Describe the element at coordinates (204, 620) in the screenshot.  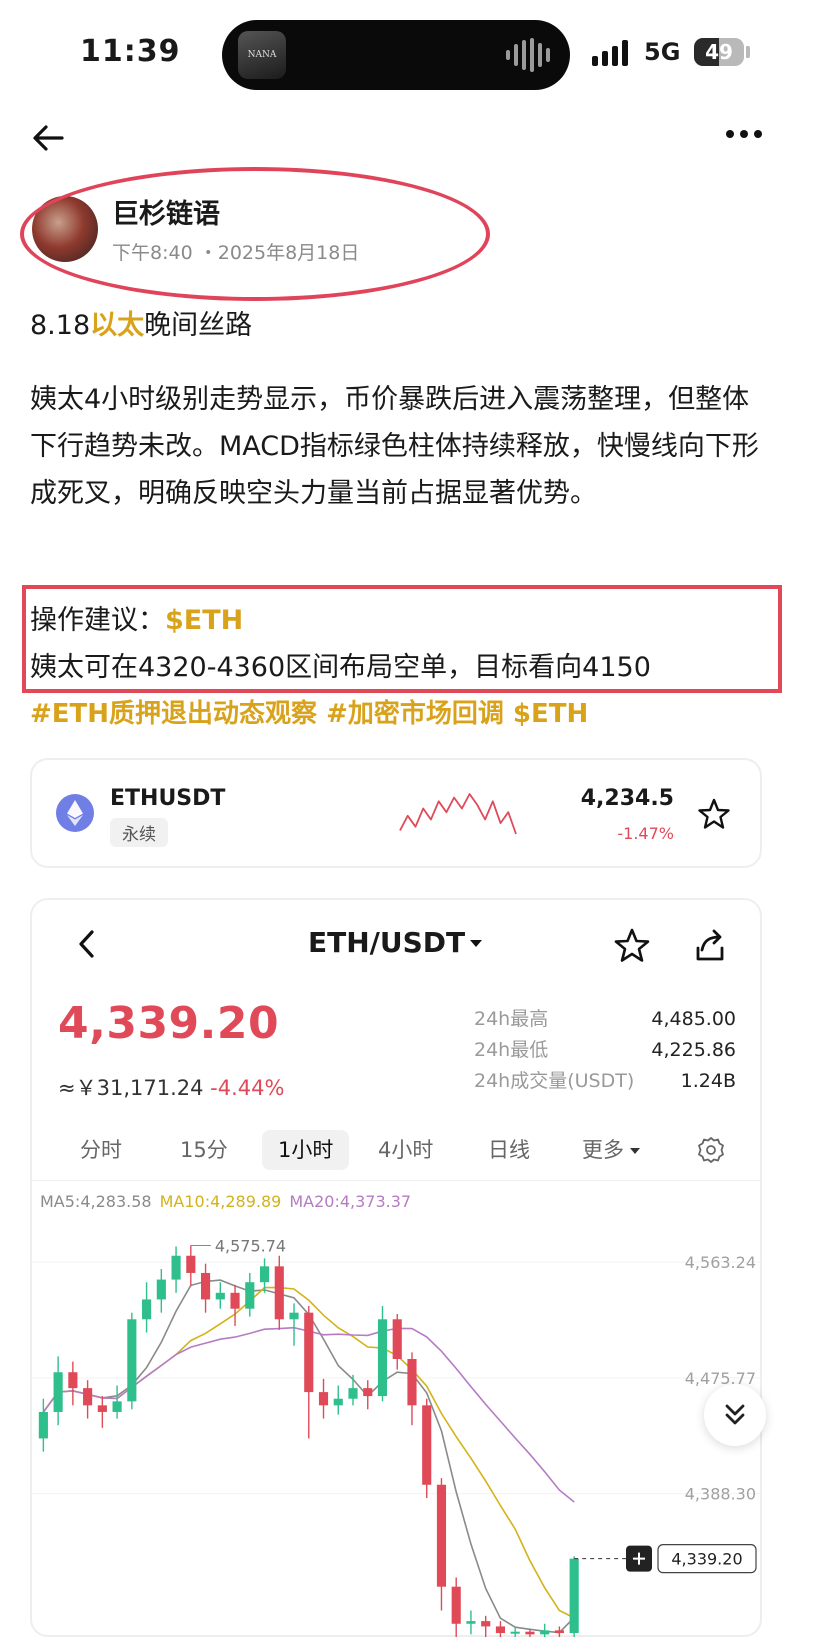
I see `cashtag-eth: $ETH` at that location.